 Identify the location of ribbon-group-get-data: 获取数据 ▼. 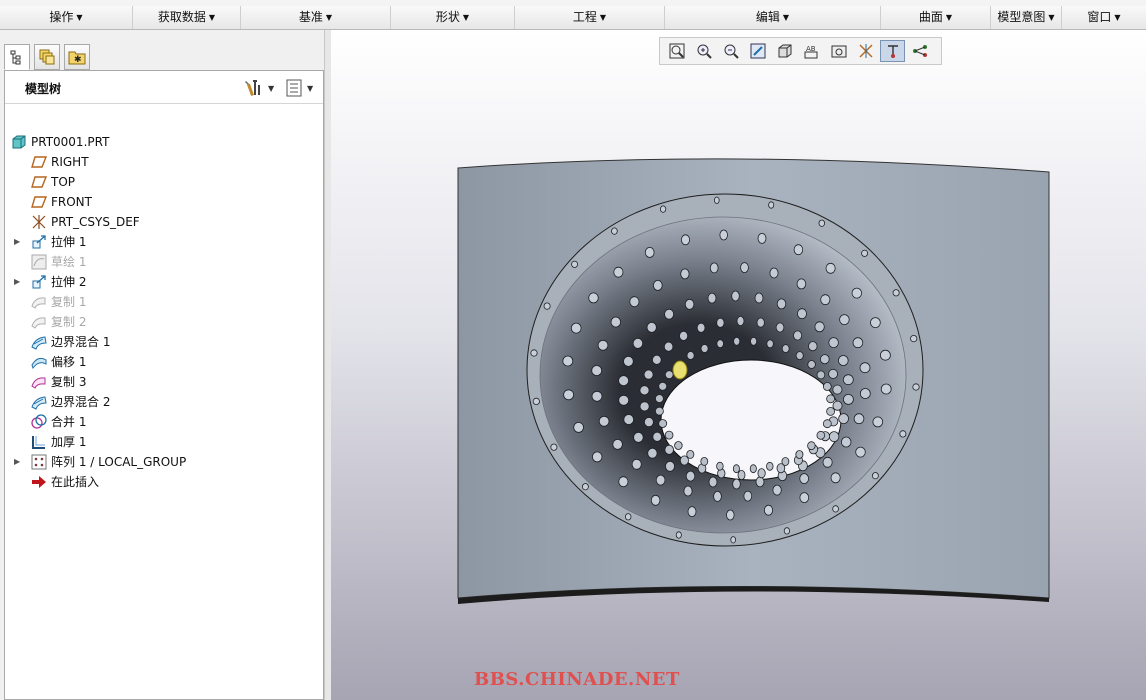
(187, 17).